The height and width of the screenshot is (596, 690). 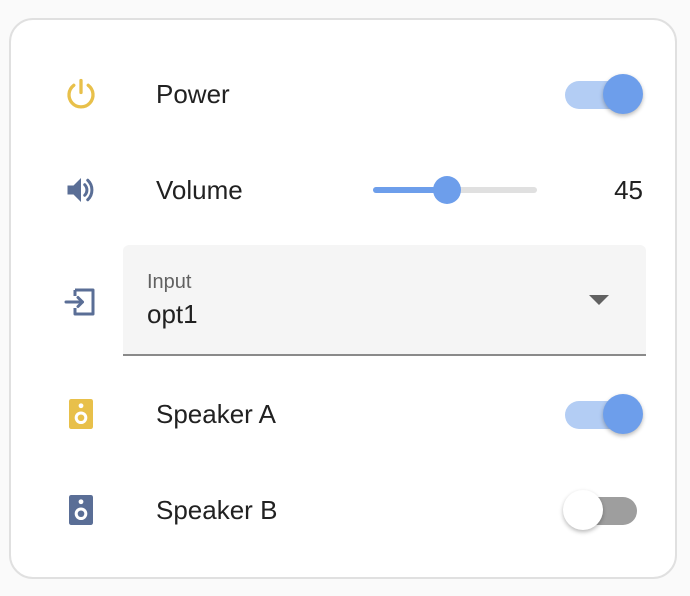 What do you see at coordinates (172, 314) in the screenshot?
I see `input-select-value: opt1` at bounding box center [172, 314].